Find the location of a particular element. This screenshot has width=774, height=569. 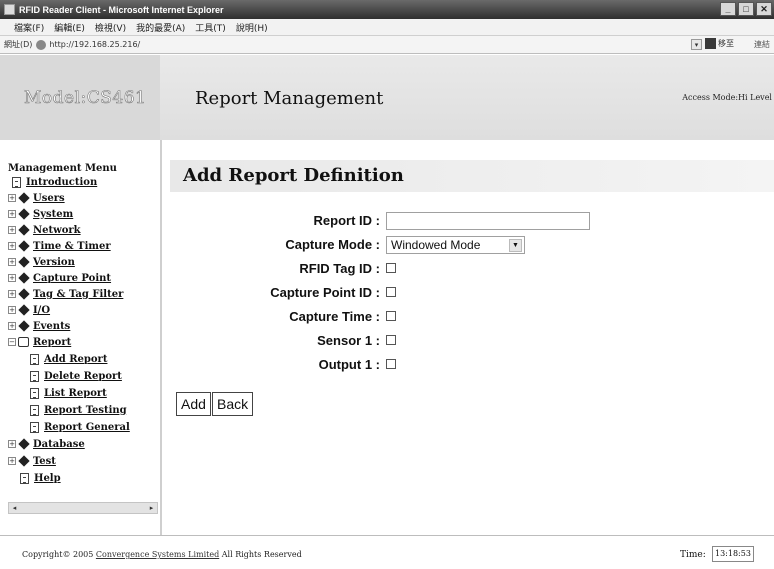

rfid-tag-id-checkbox is located at coordinates (391, 268).